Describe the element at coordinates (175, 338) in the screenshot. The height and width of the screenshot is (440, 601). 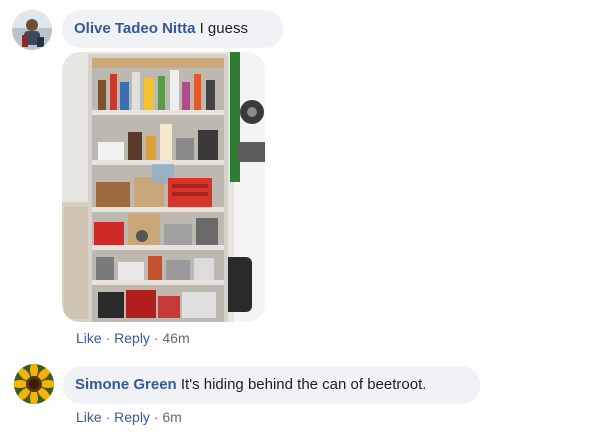
I see `comment-timestamp: 46m` at that location.